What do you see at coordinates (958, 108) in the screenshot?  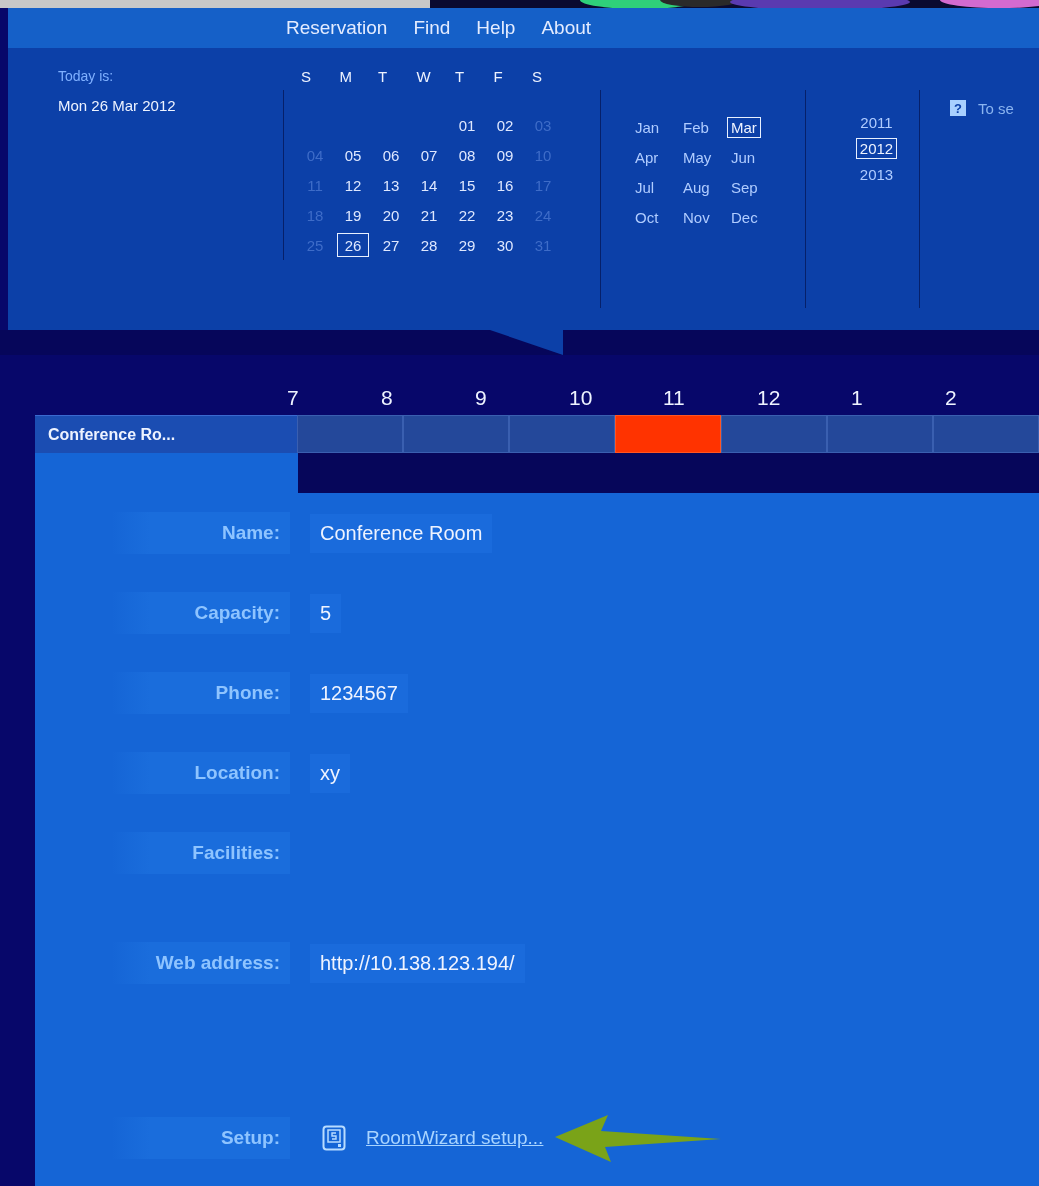 I see `help-icon: ?` at bounding box center [958, 108].